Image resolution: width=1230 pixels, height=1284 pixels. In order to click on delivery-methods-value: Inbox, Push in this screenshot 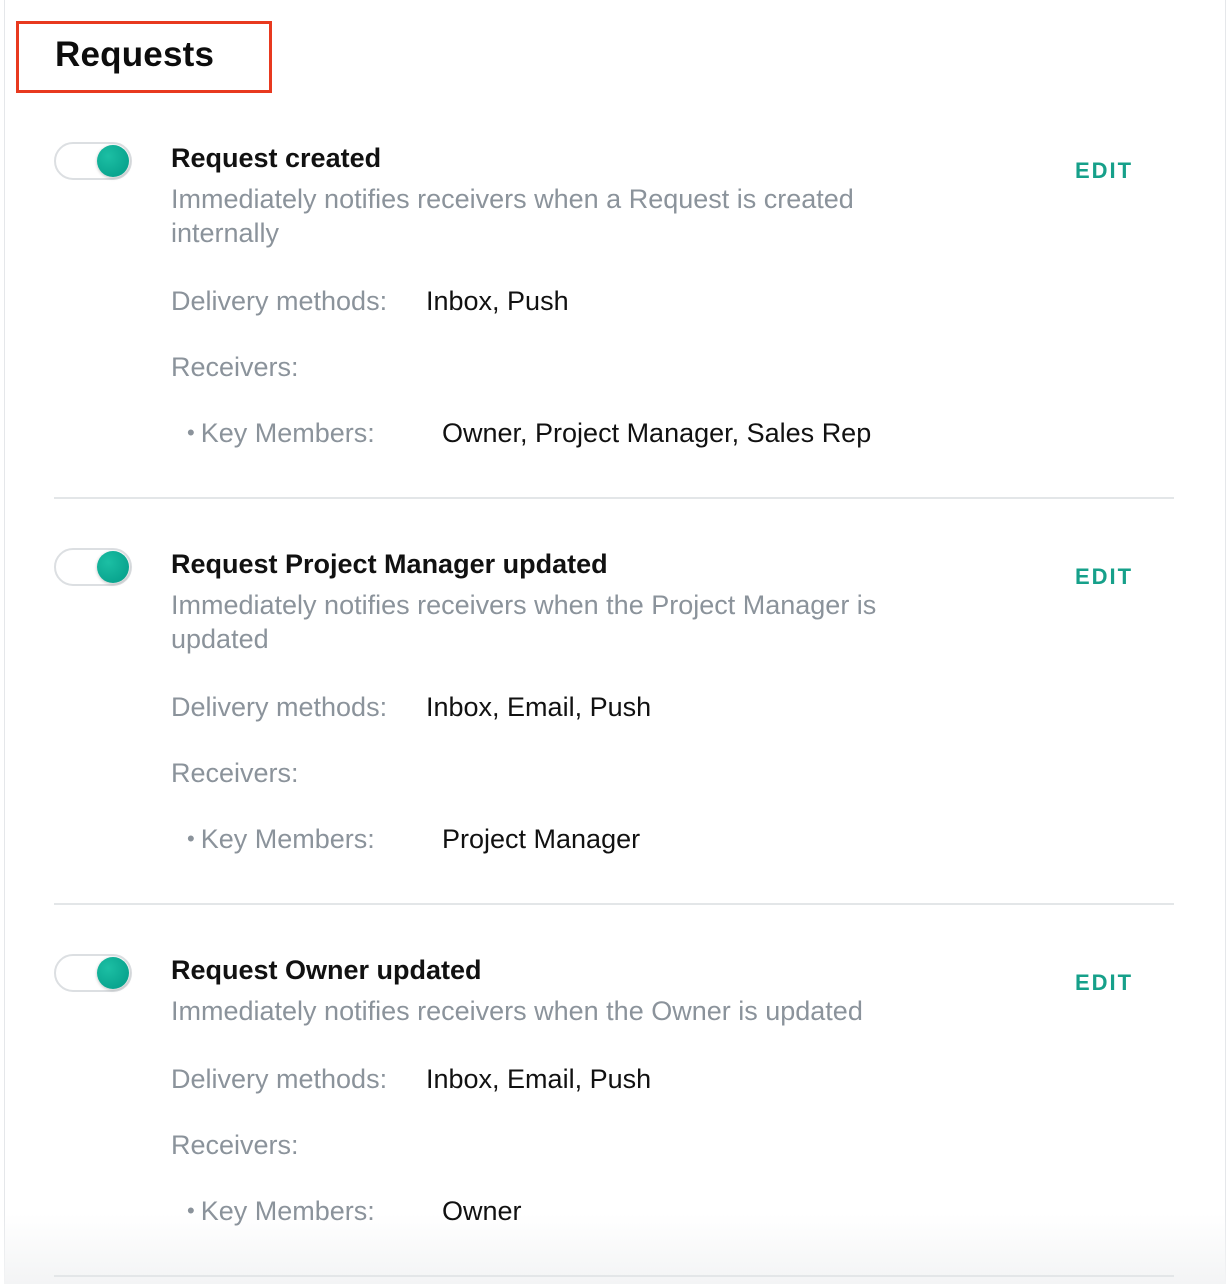, I will do `click(497, 301)`.